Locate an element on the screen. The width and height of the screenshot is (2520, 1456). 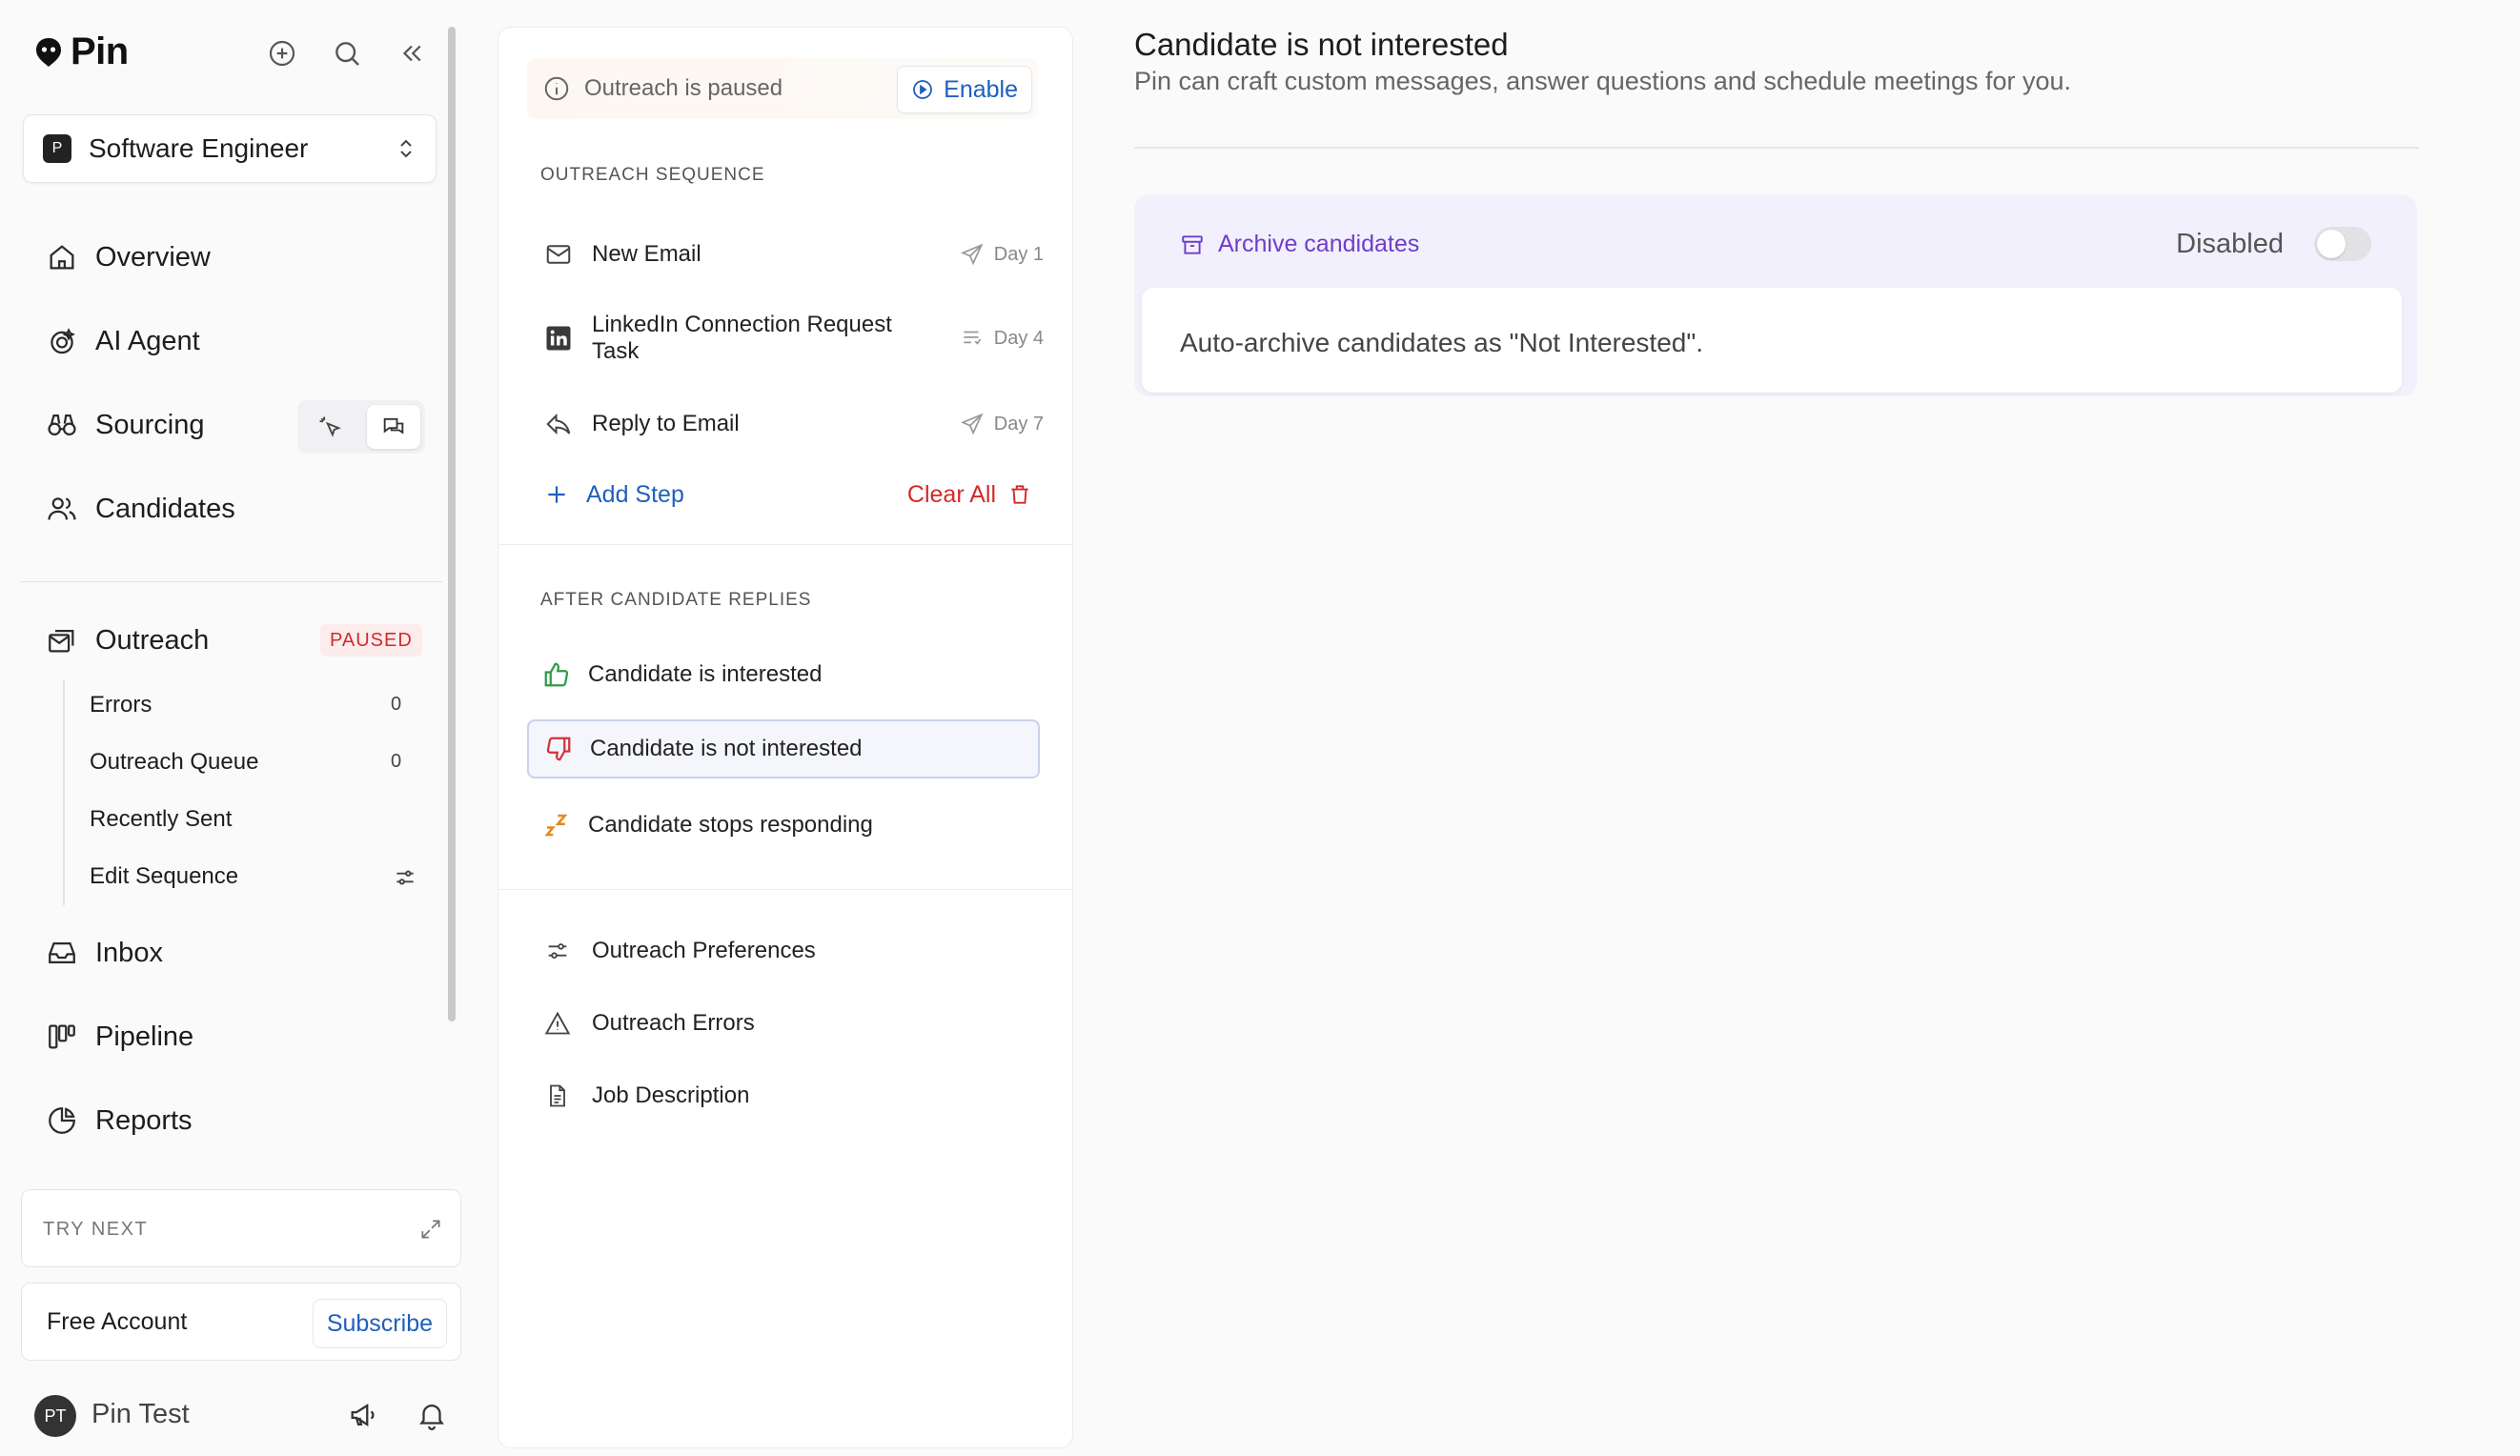
step-label: New Email is located at coordinates (646, 254).